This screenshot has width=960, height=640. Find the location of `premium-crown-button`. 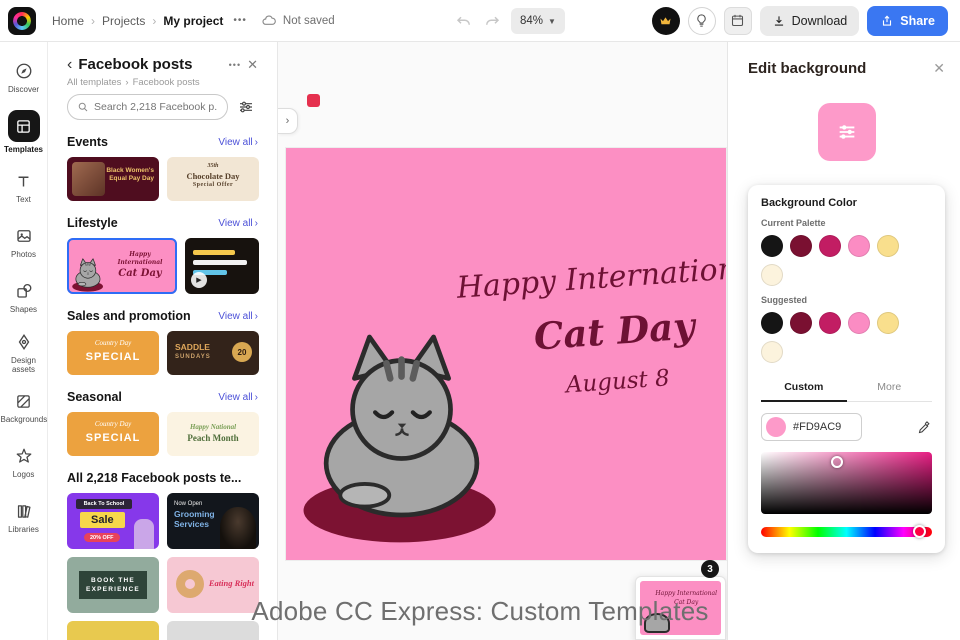

premium-crown-button is located at coordinates (665, 20).